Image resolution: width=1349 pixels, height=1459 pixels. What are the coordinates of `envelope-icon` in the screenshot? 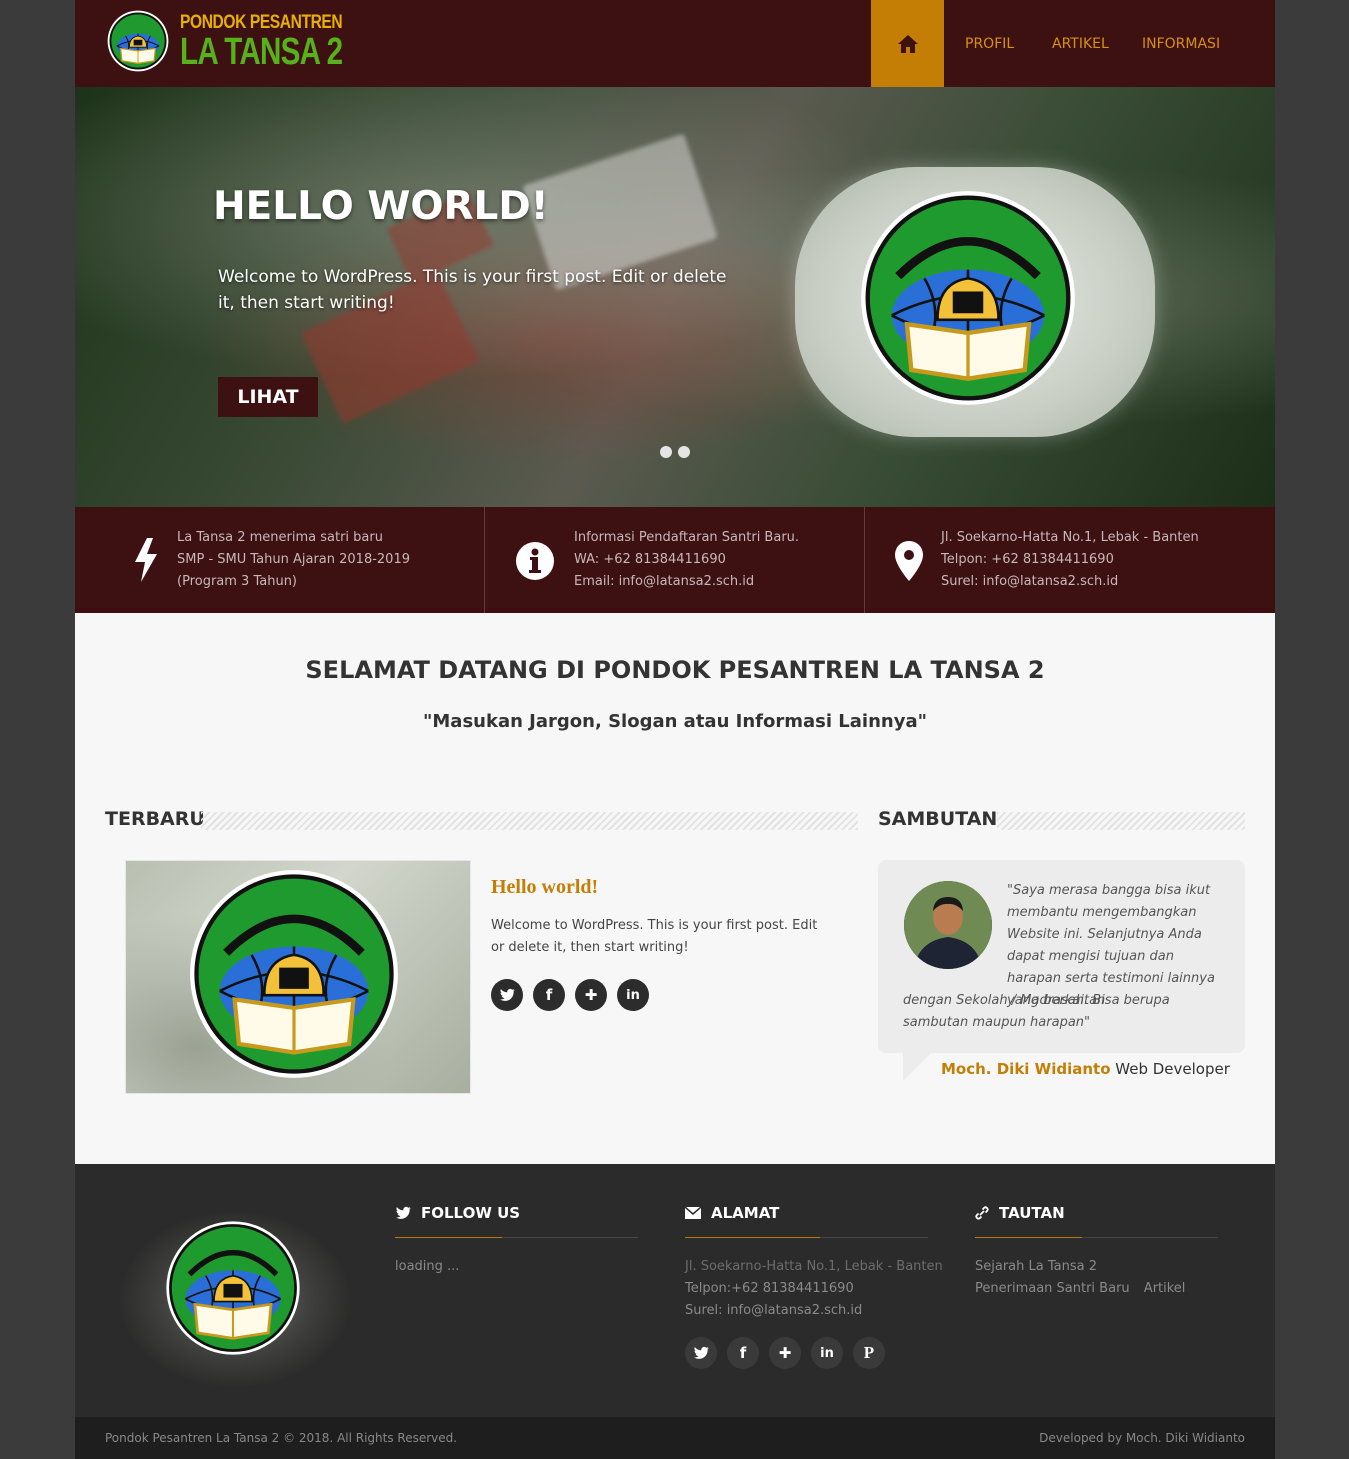 It's located at (693, 1213).